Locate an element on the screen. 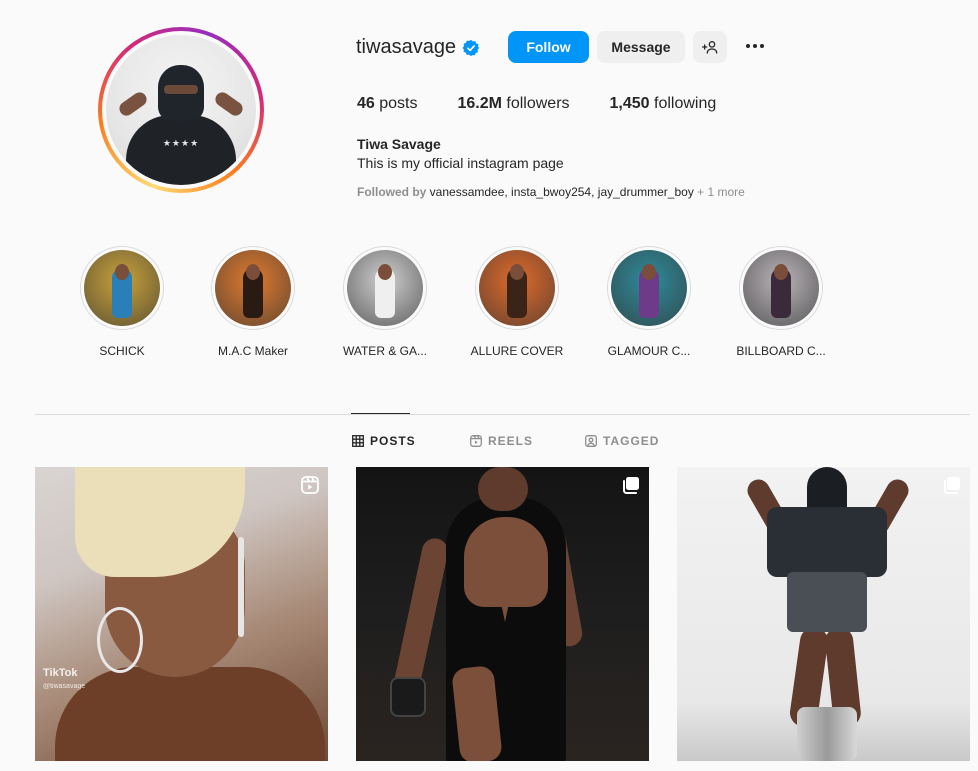  tagged-icon is located at coordinates (591, 441).